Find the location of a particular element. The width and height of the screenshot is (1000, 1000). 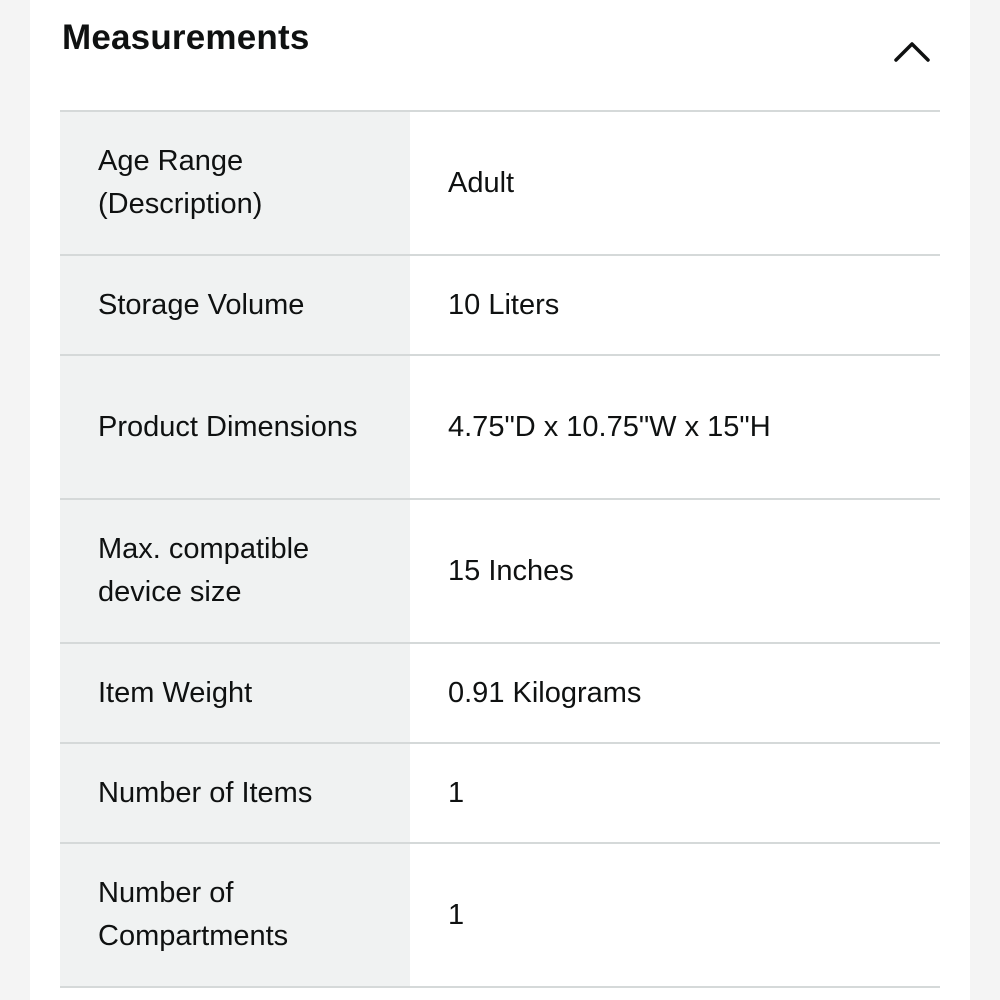

table-row: Number of Compartments 1 is located at coordinates (500, 915).